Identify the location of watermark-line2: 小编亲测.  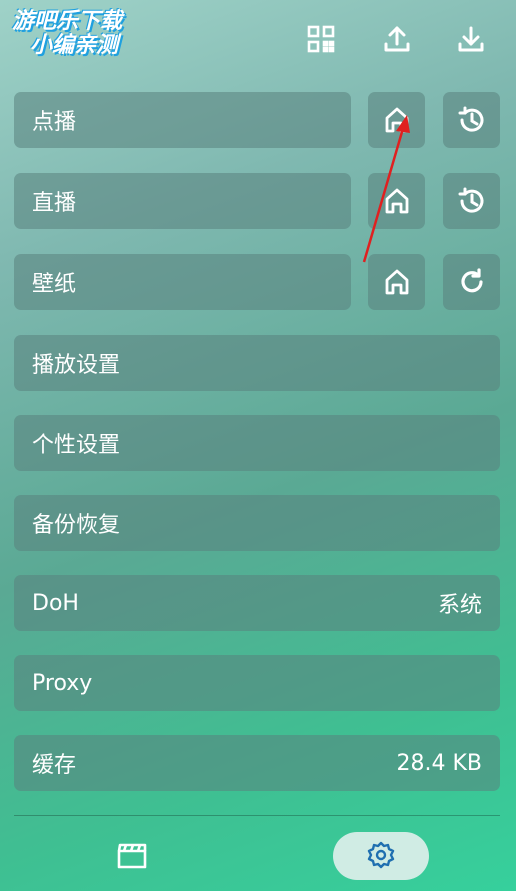
(74, 45).